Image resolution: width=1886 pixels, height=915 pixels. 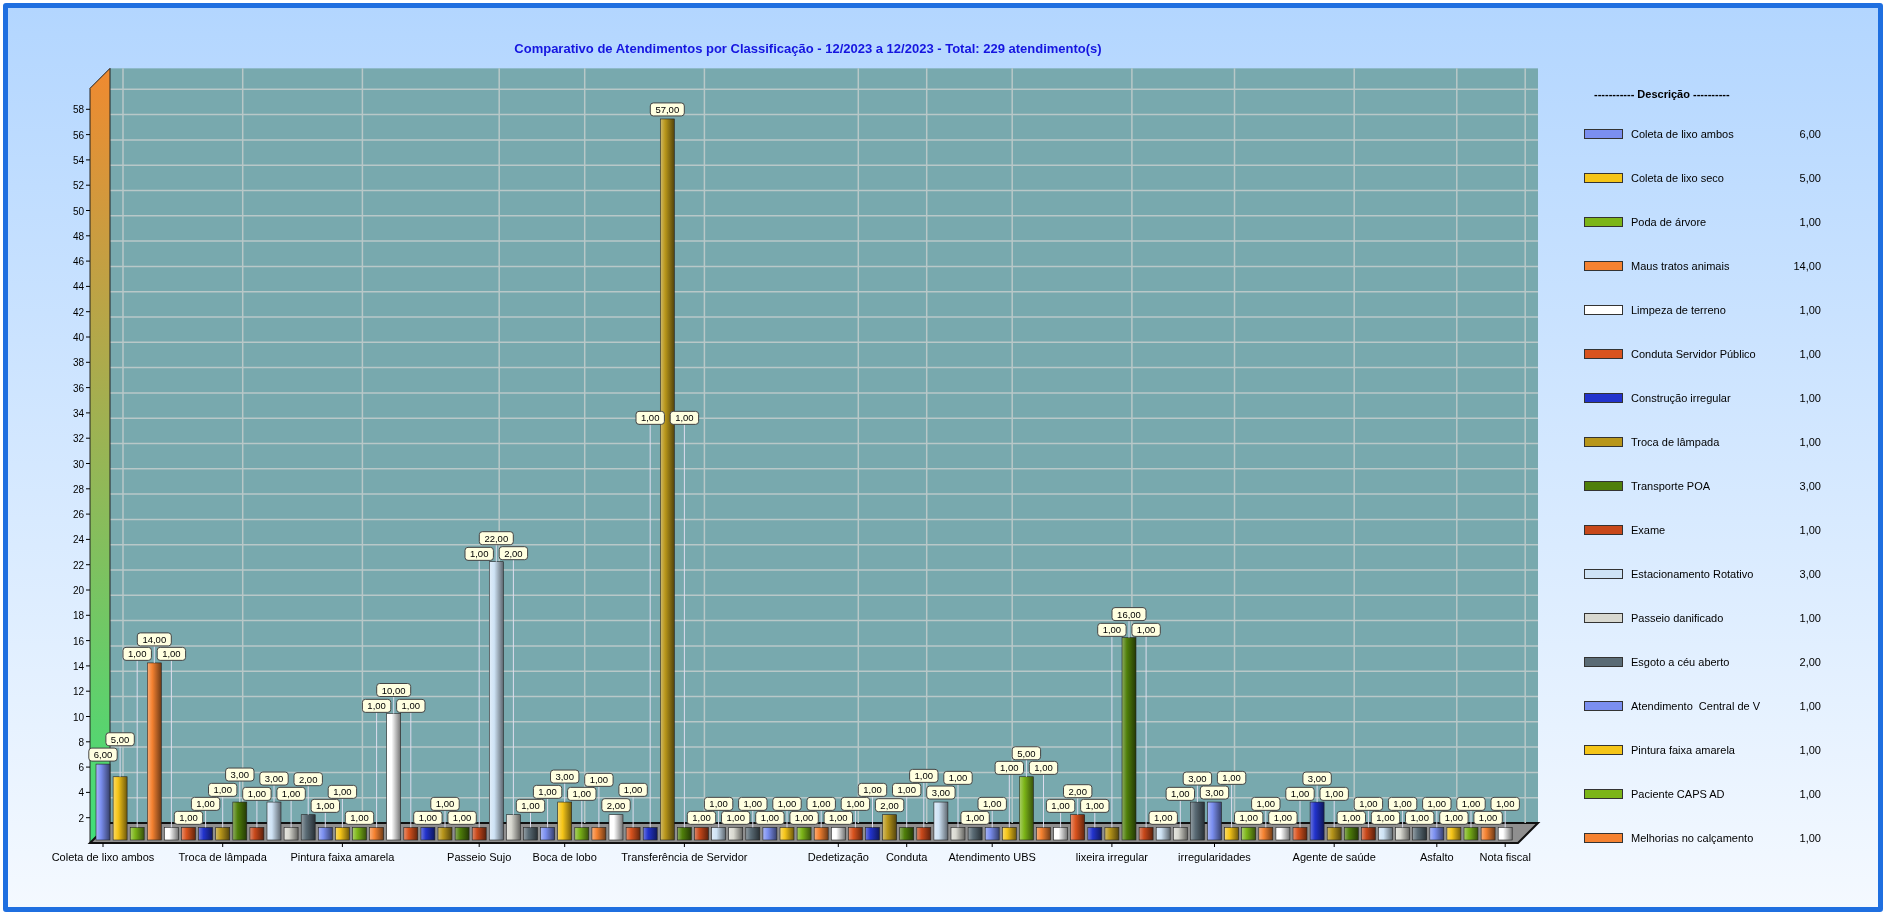 What do you see at coordinates (78, 439) in the screenshot?
I see `axis-tick-label: 32` at bounding box center [78, 439].